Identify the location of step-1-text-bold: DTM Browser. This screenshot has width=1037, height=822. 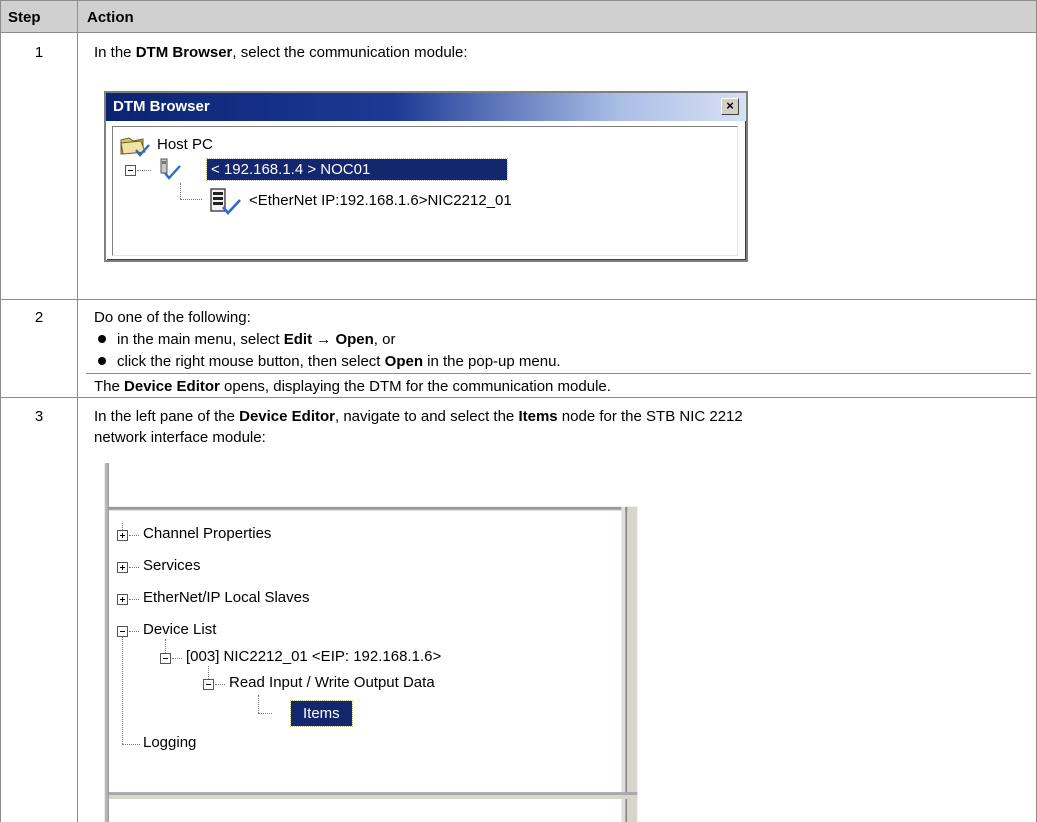
(184, 52).